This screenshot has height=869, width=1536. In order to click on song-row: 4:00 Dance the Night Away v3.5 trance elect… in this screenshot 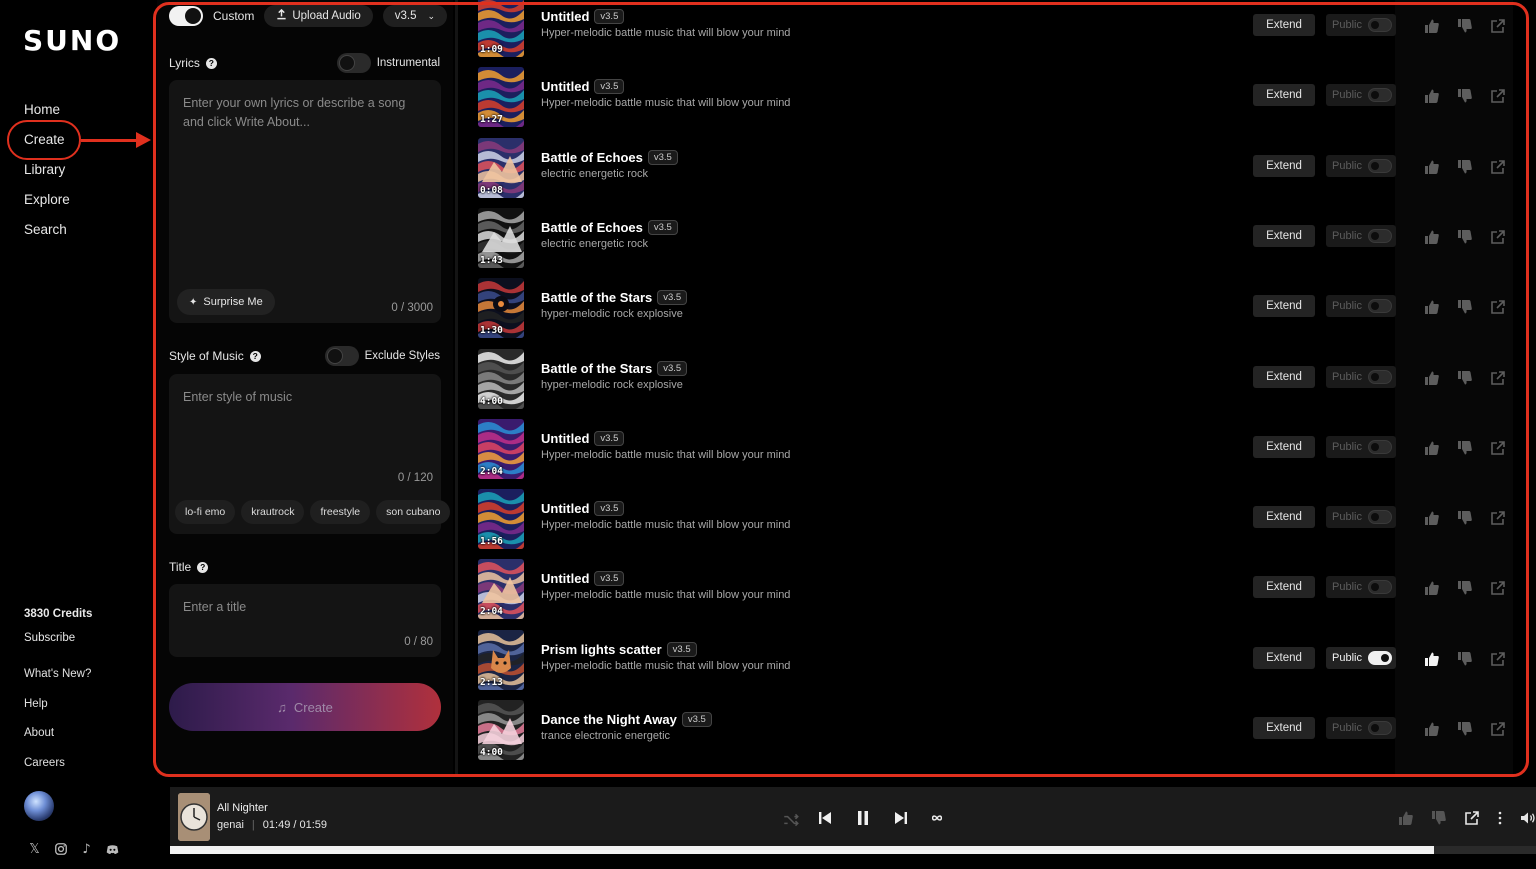, I will do `click(998, 736)`.